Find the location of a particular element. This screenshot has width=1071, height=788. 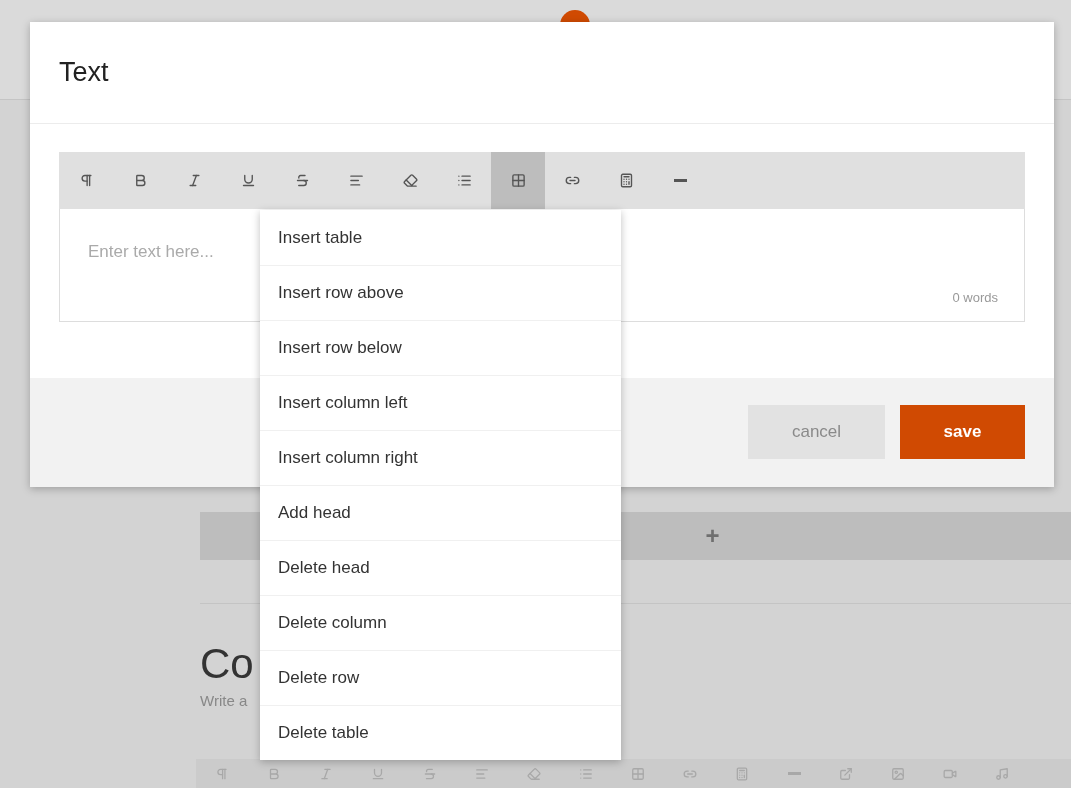

menu-item: Insert row below is located at coordinates (440, 347).